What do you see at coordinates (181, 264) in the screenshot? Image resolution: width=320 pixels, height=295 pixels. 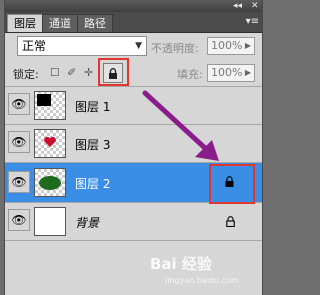 I see `watermark: Bai 经验` at bounding box center [181, 264].